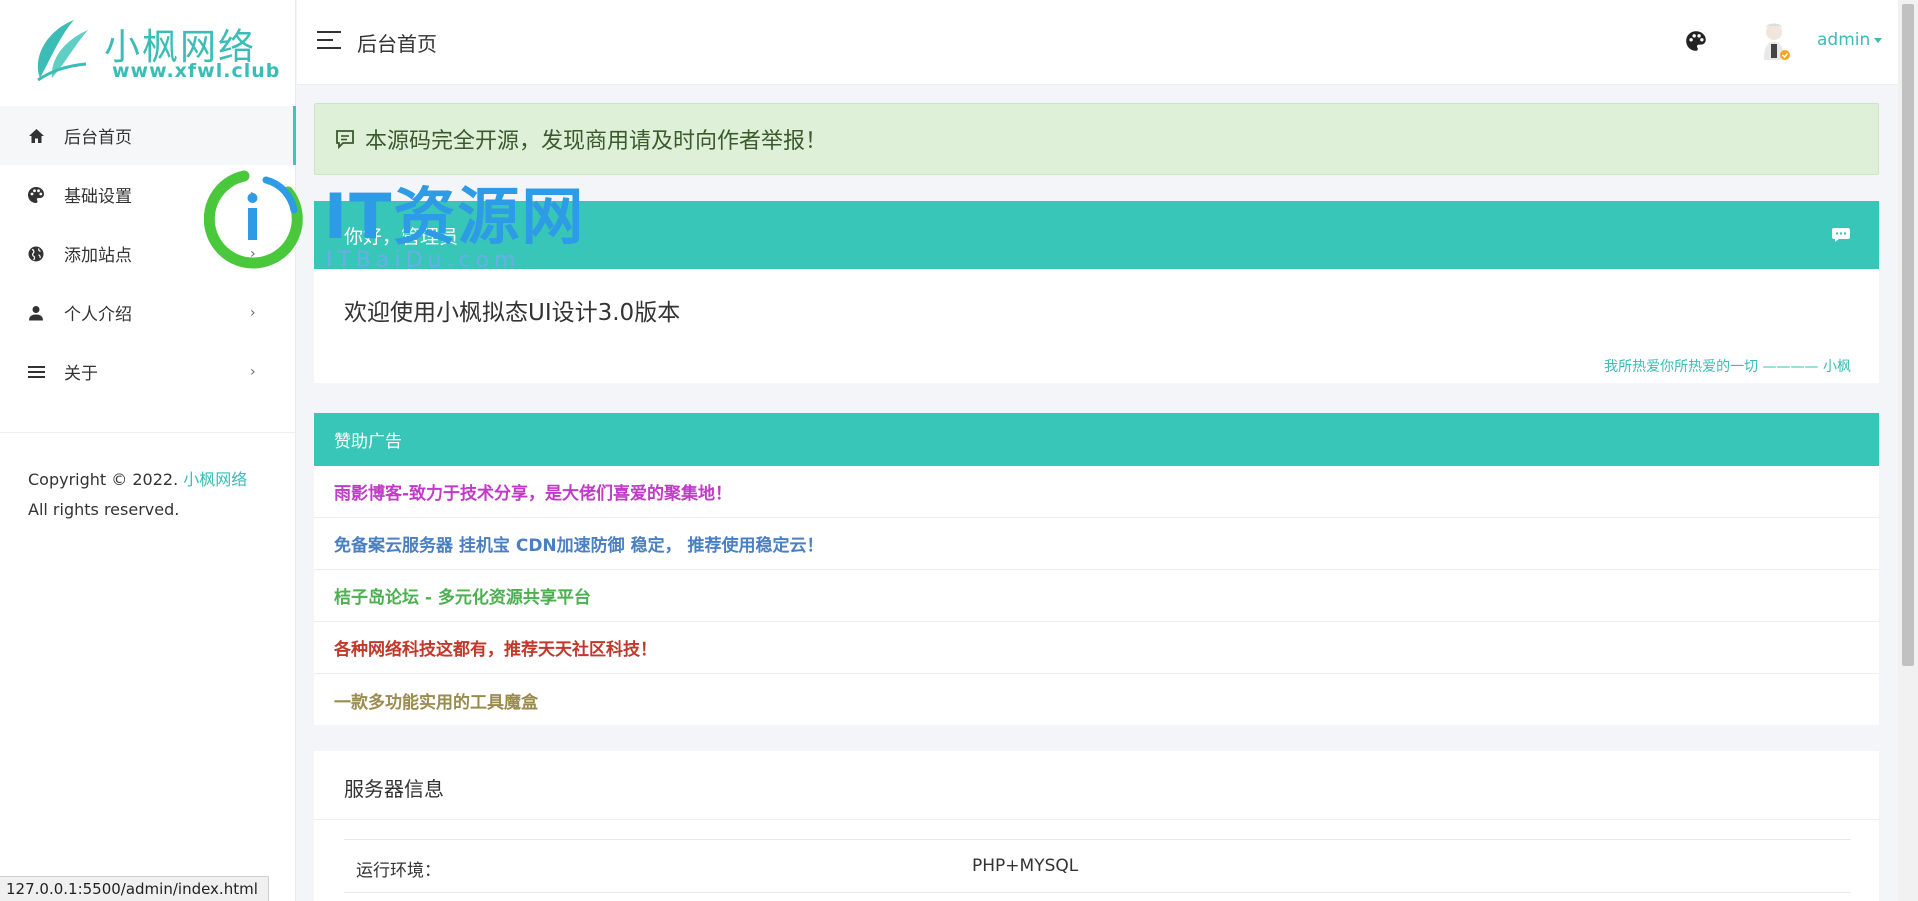 The width and height of the screenshot is (1918, 901). Describe the element at coordinates (1096, 439) in the screenshot. I see `sponsor-ads-header: 赞助广告` at that location.